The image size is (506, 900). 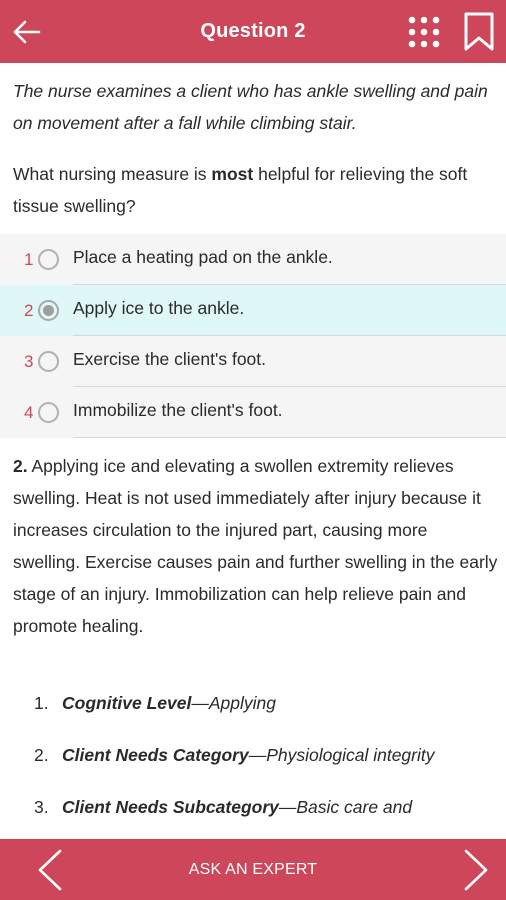 I want to click on option-label: Apply ice to the ankle., so click(x=159, y=308).